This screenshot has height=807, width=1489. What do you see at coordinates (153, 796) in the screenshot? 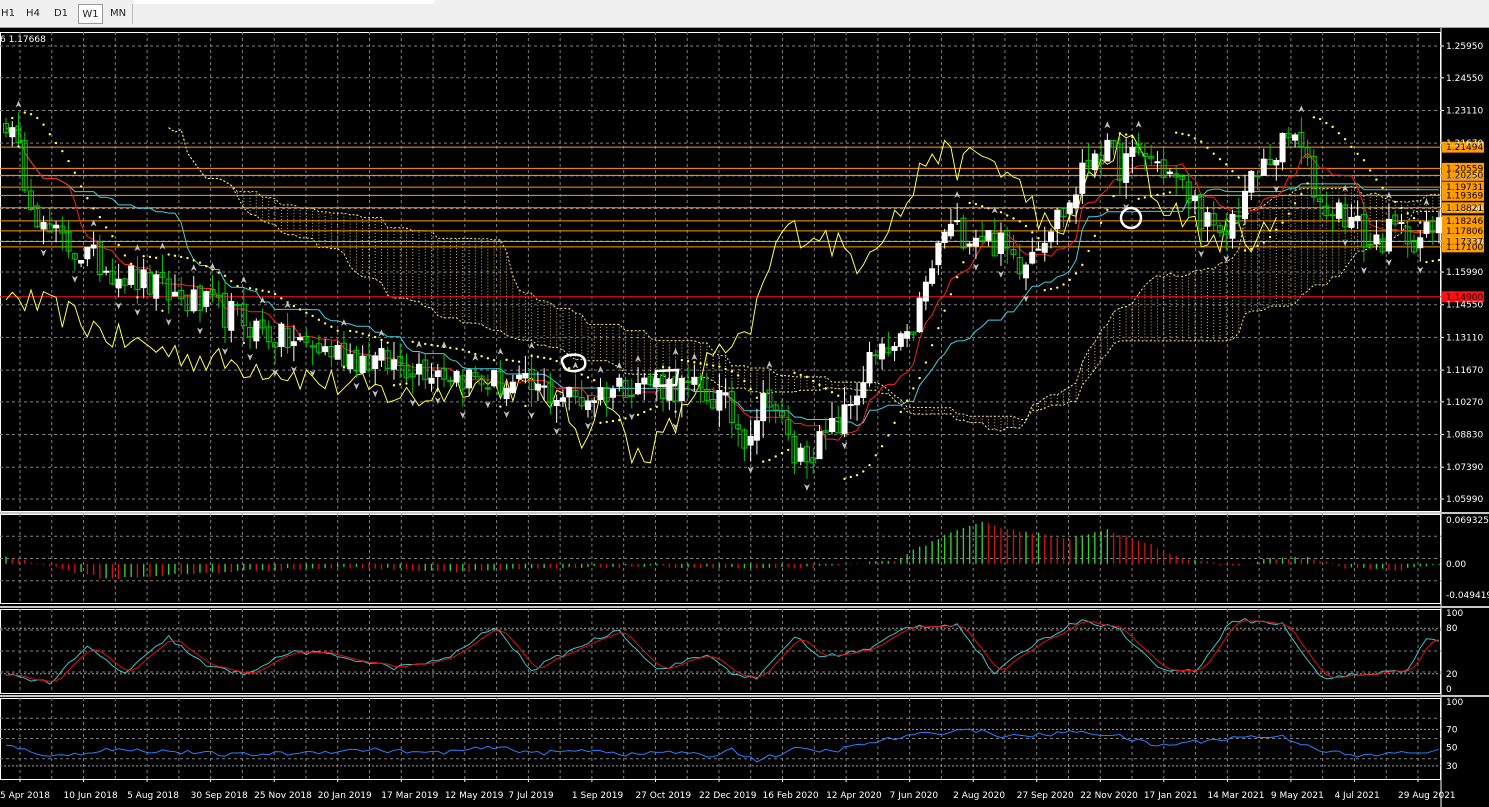
I see `time-tick-label: 5 Aug 2018` at bounding box center [153, 796].